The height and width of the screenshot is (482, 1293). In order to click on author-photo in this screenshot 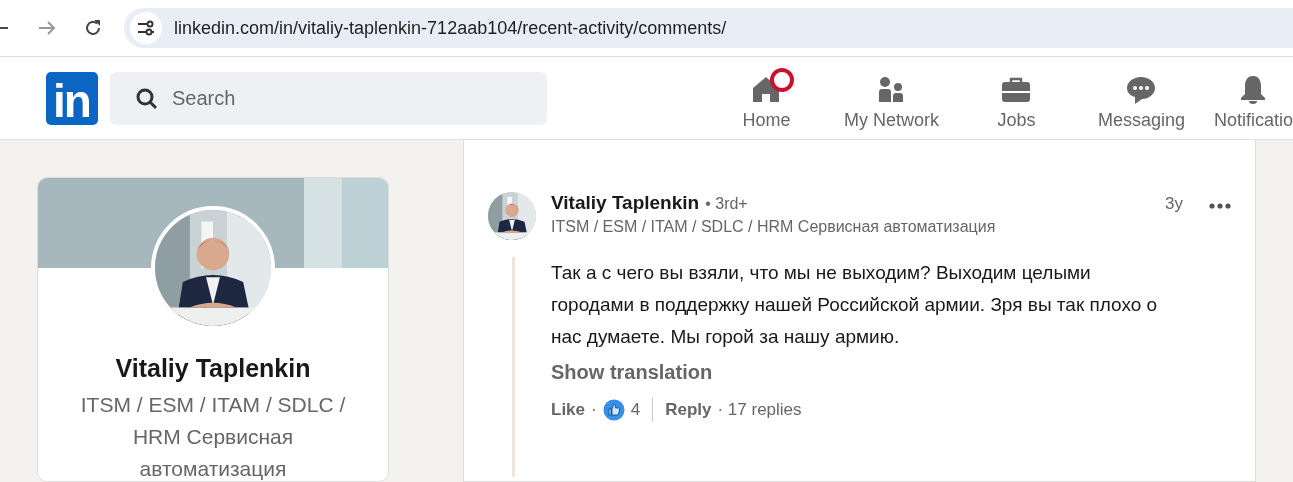, I will do `click(512, 216)`.